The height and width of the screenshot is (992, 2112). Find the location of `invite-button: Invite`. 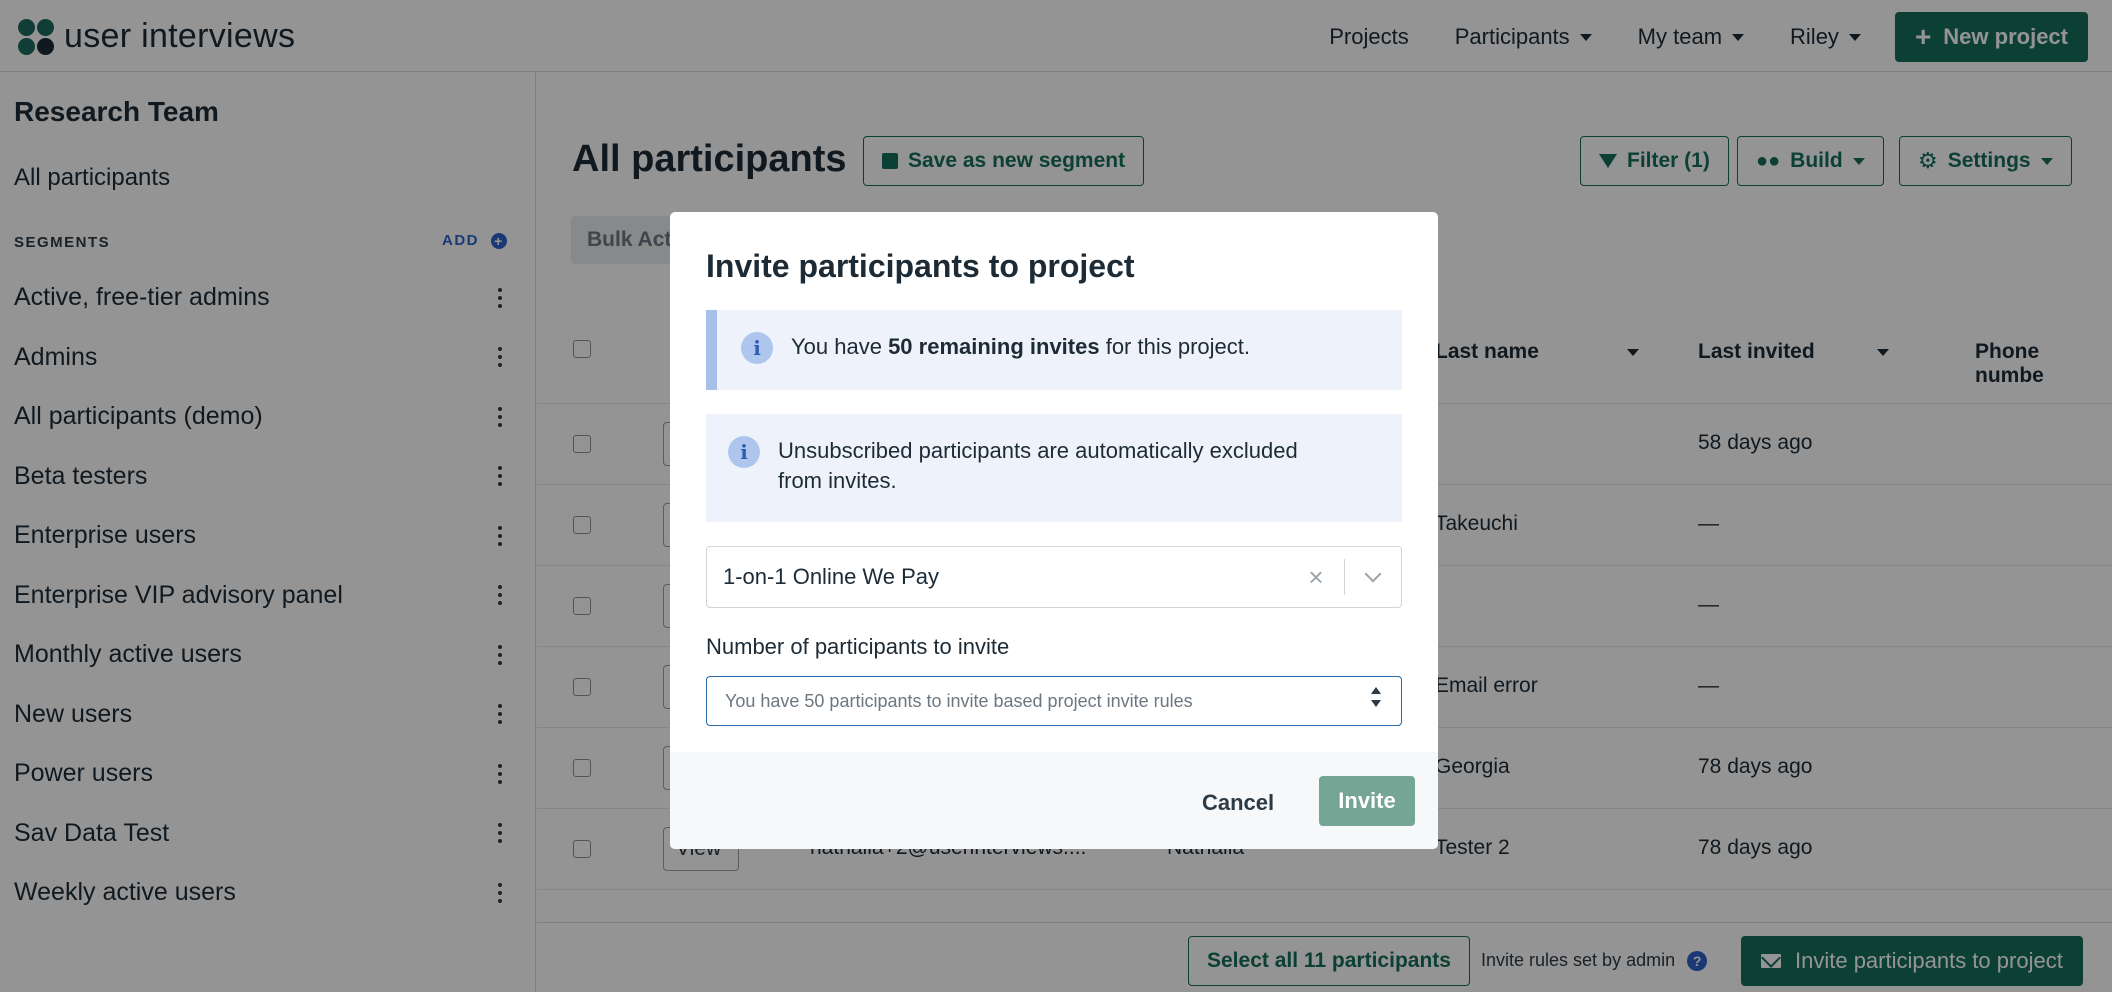

invite-button: Invite is located at coordinates (1367, 801).